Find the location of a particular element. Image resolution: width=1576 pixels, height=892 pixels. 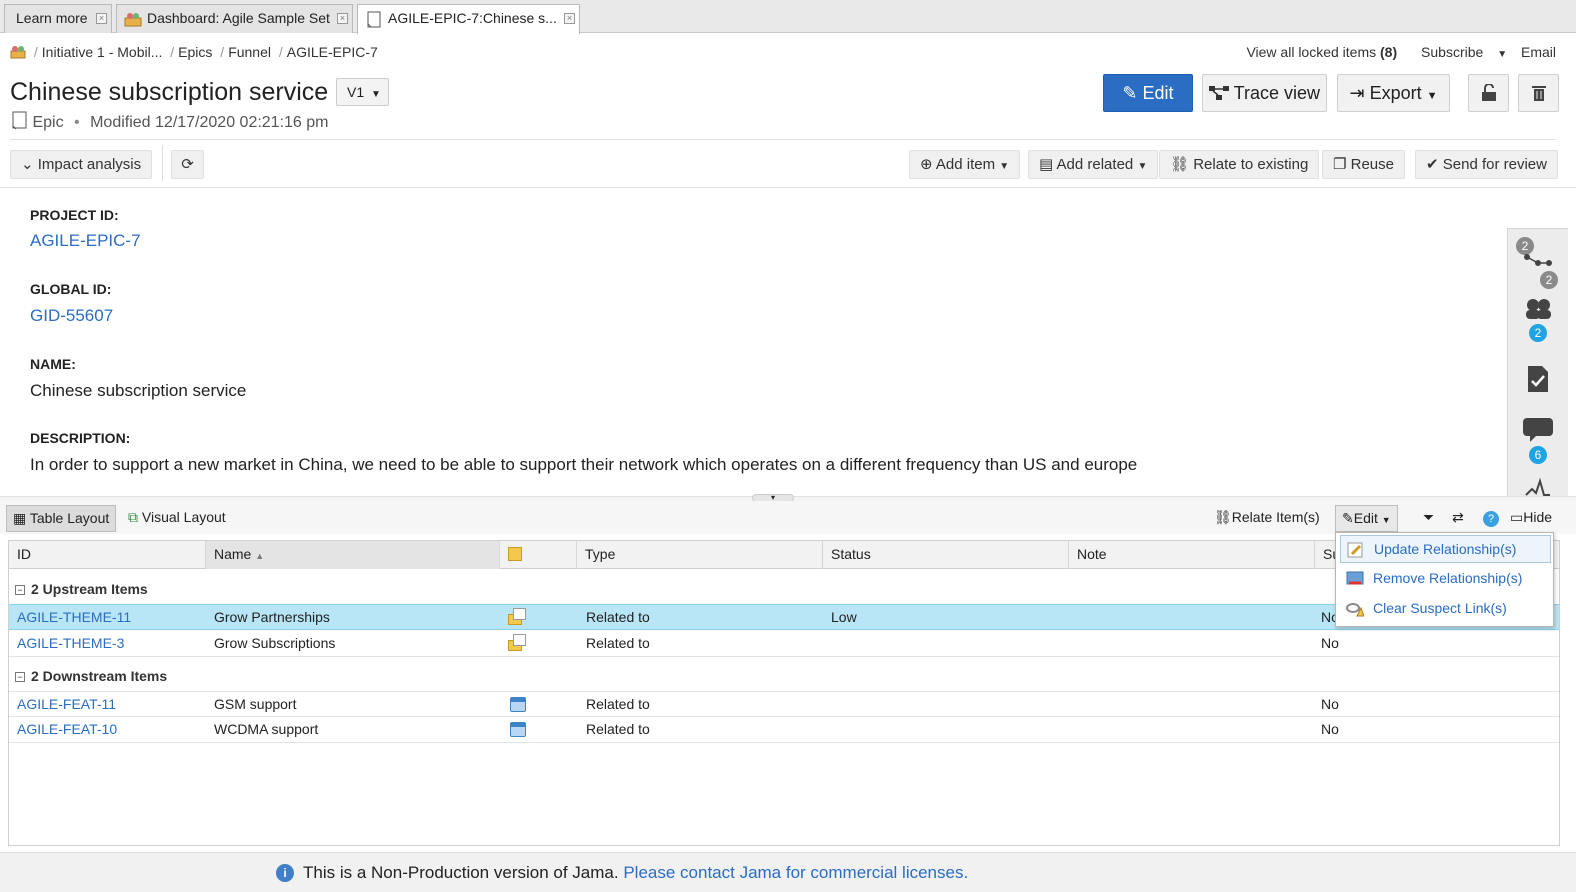

visual-layout-button: ⧉ Visual Layout is located at coordinates (177, 518).